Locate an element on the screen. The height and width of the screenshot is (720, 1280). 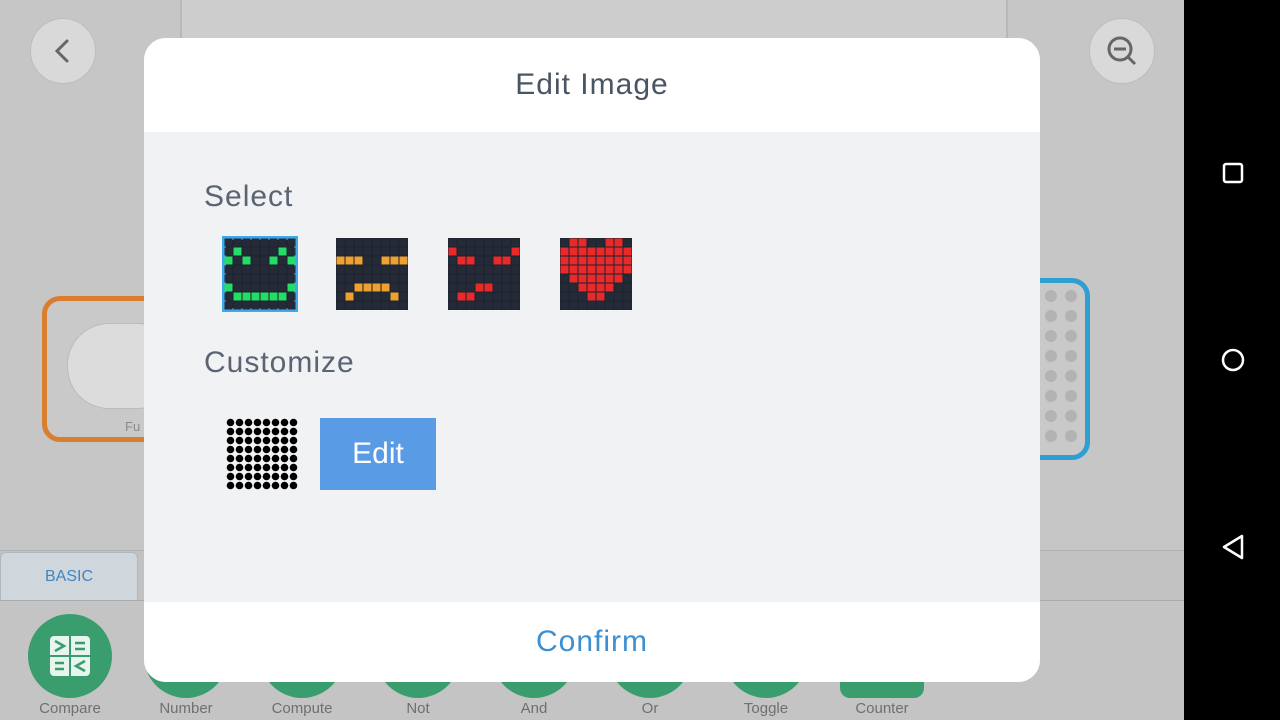
circle-icon is located at coordinates (1233, 360).